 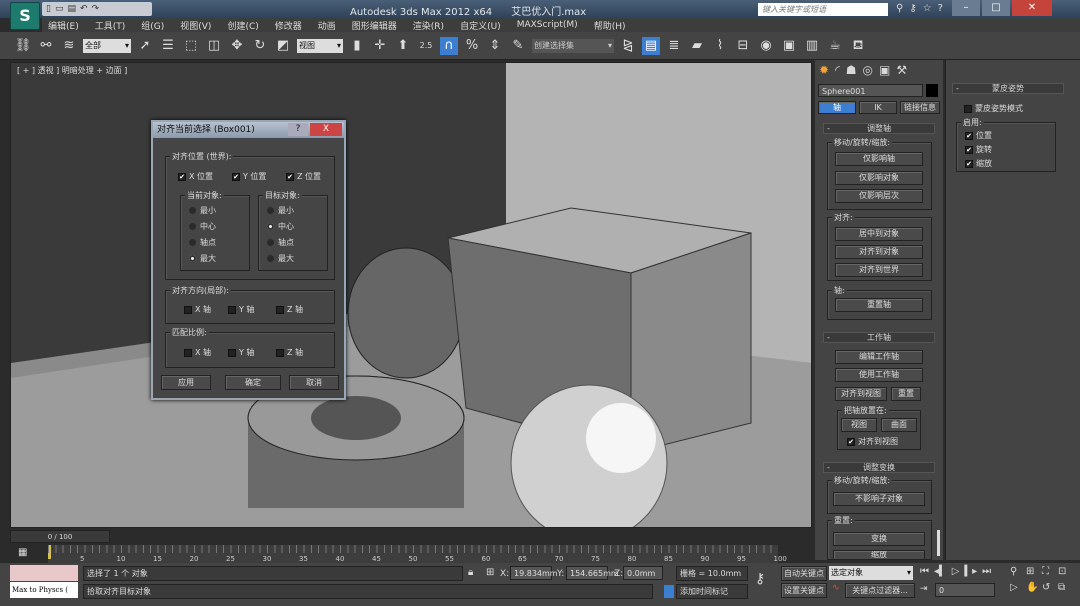 What do you see at coordinates (472, 46) in the screenshot?
I see `percent-snap-icon: %` at bounding box center [472, 46].